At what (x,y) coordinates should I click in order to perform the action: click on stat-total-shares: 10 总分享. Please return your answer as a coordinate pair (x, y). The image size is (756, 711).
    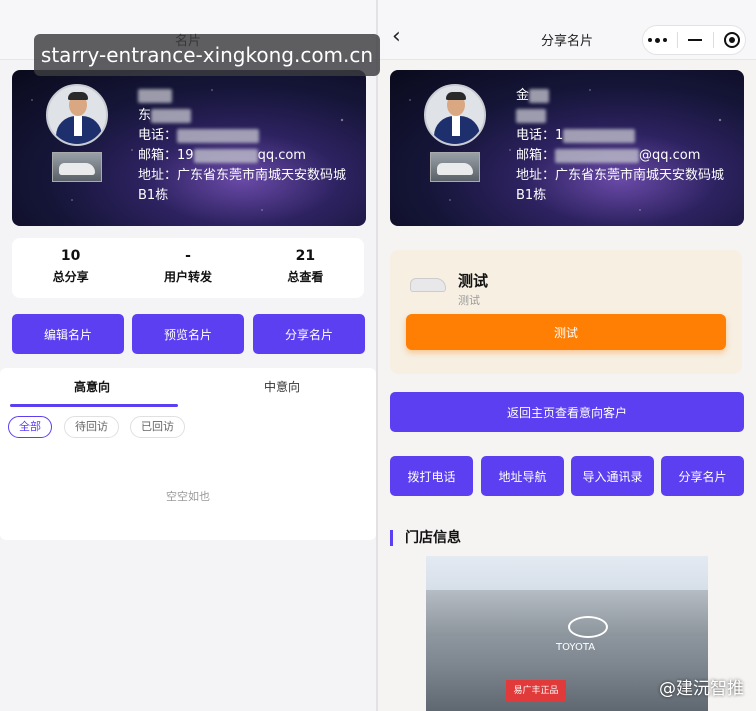
    Looking at the image, I should click on (70, 266).